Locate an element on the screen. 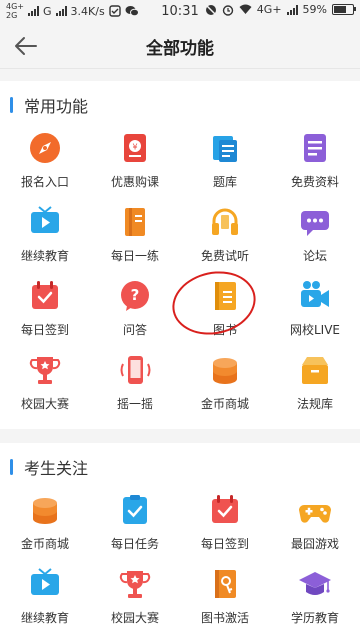 Image resolution: width=360 pixels, height=643 pixels. alarm-icon is located at coordinates (227, 10).